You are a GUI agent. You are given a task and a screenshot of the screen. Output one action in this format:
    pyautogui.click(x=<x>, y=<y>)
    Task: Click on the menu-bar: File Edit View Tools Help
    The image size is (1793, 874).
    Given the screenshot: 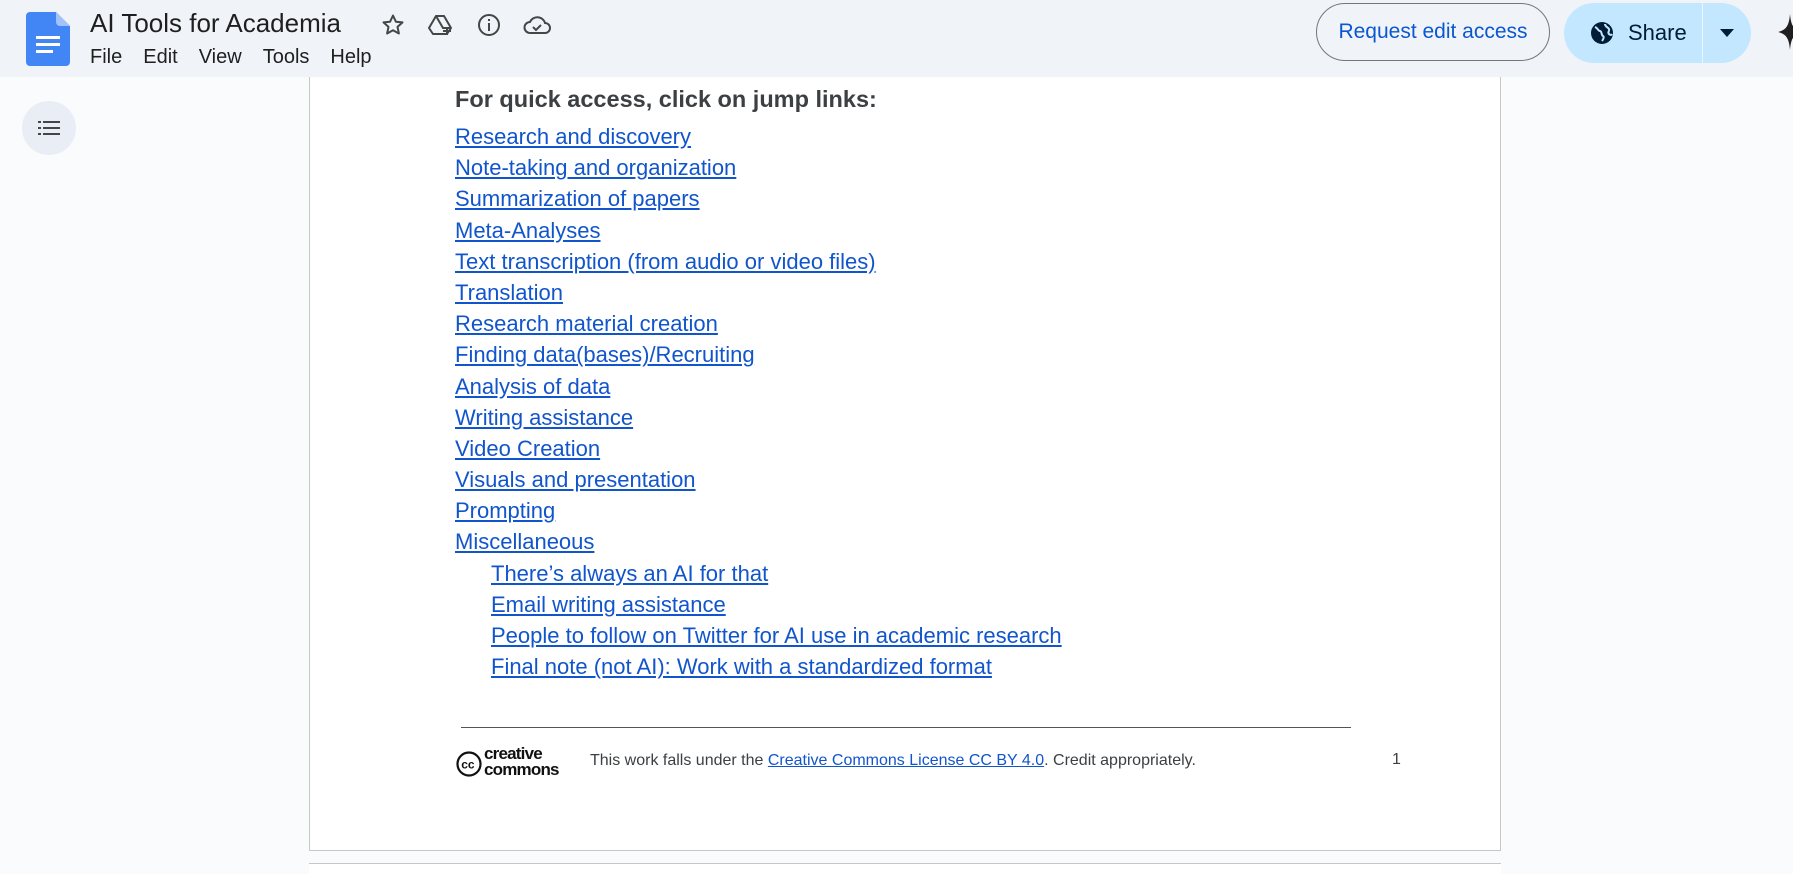 What is the action you would take?
    pyautogui.click(x=241, y=57)
    